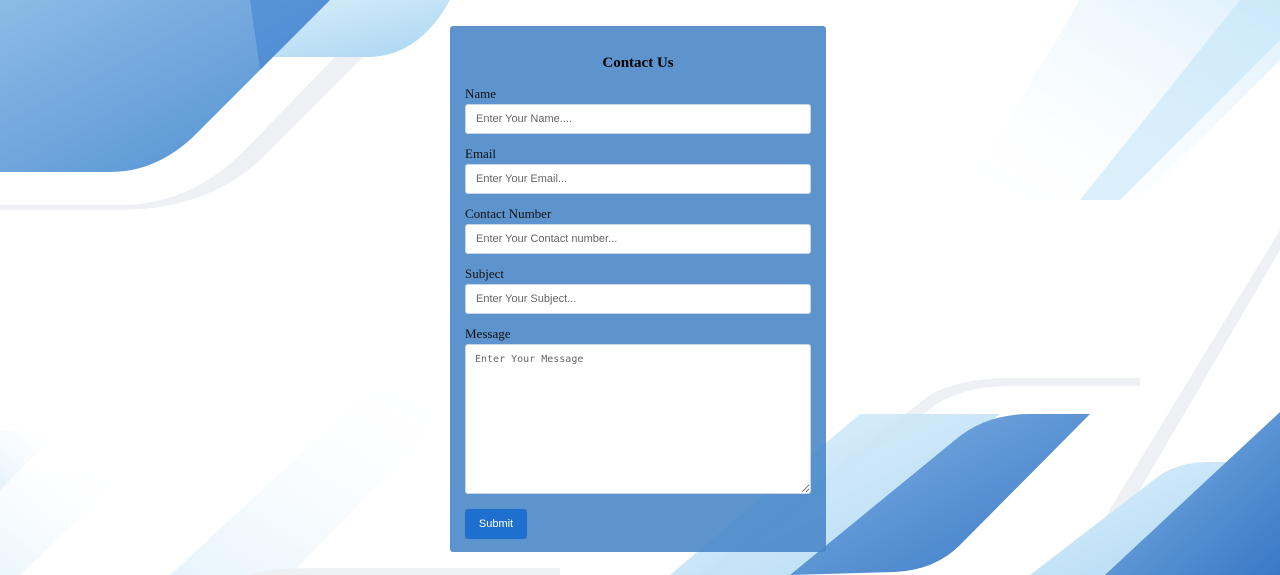 The width and height of the screenshot is (1280, 575). Describe the element at coordinates (508, 213) in the screenshot. I see `contact-number-label: Contact Number` at that location.